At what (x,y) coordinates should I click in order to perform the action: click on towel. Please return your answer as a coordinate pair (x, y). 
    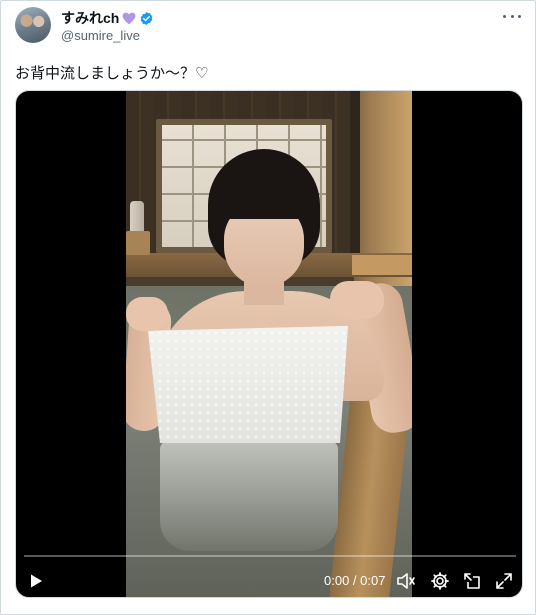
    Looking at the image, I should click on (248, 384).